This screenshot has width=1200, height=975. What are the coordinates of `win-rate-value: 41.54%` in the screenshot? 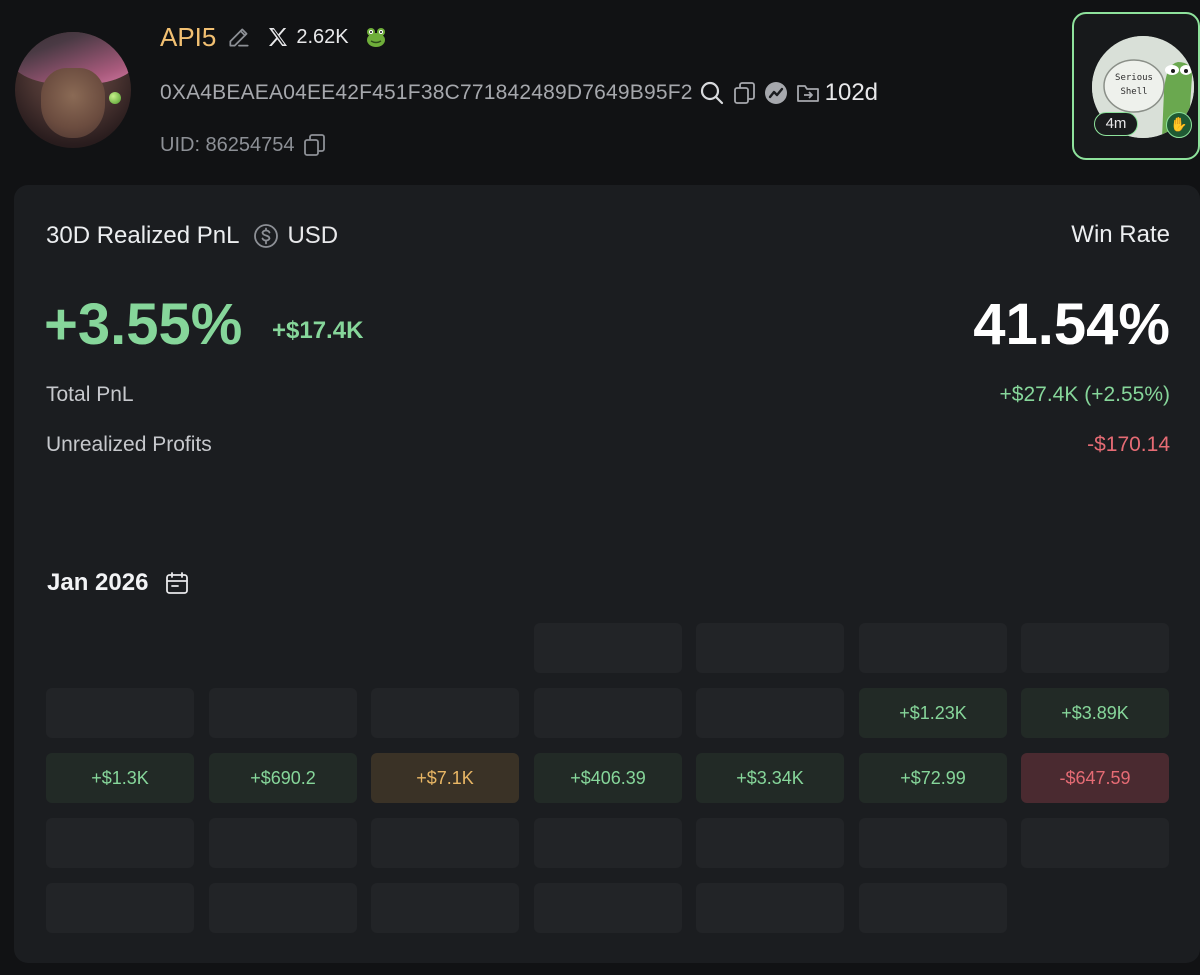 It's located at (1071, 324).